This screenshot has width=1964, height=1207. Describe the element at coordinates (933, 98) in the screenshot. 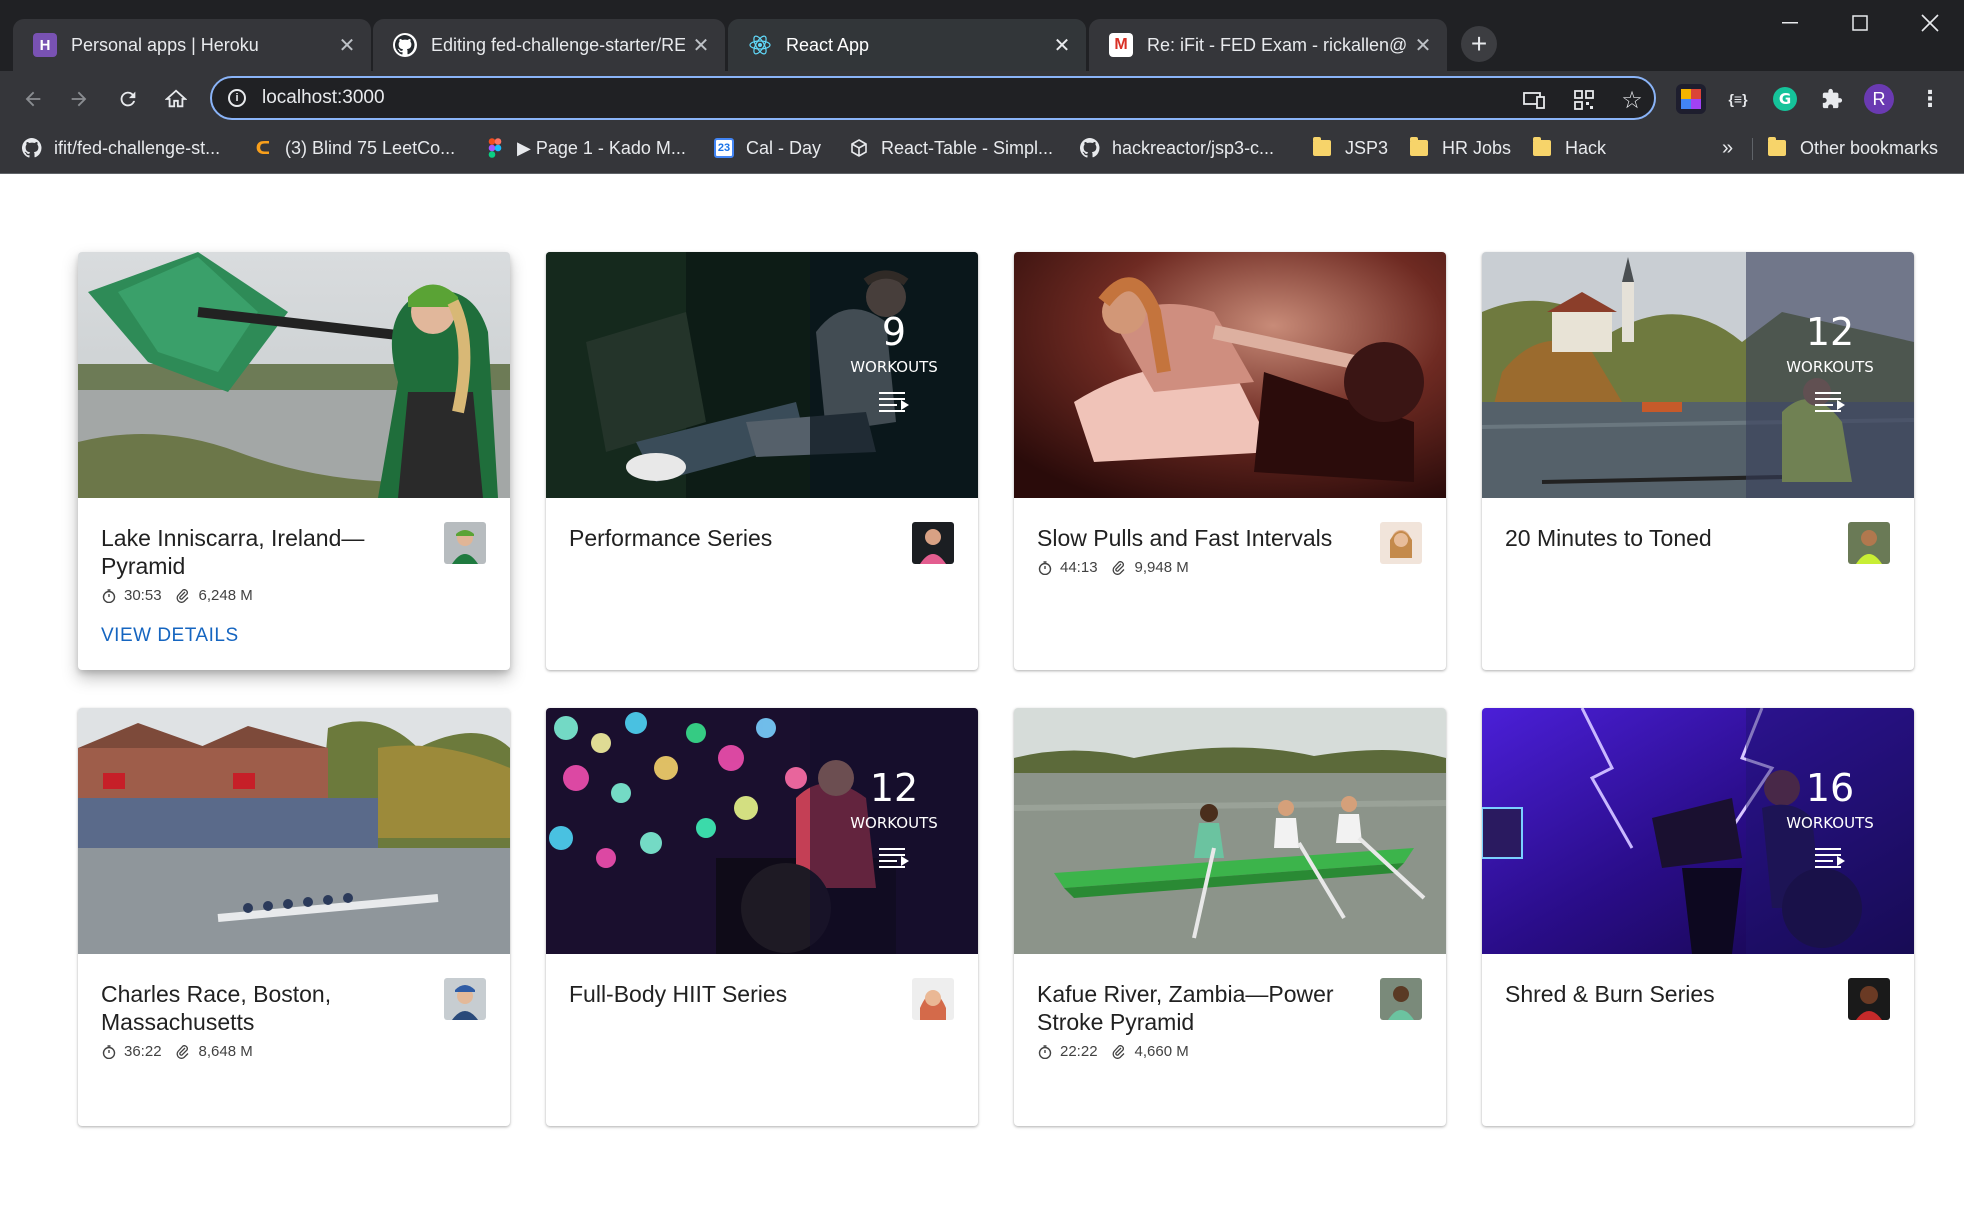

I see `address-bar: i localhost:3000 ☆` at that location.